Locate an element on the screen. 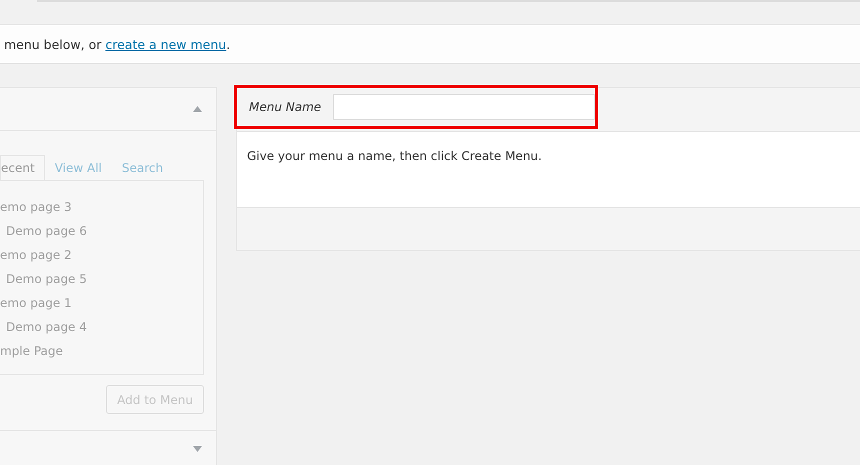 The width and height of the screenshot is (860, 465). menu-name-field is located at coordinates (464, 107).